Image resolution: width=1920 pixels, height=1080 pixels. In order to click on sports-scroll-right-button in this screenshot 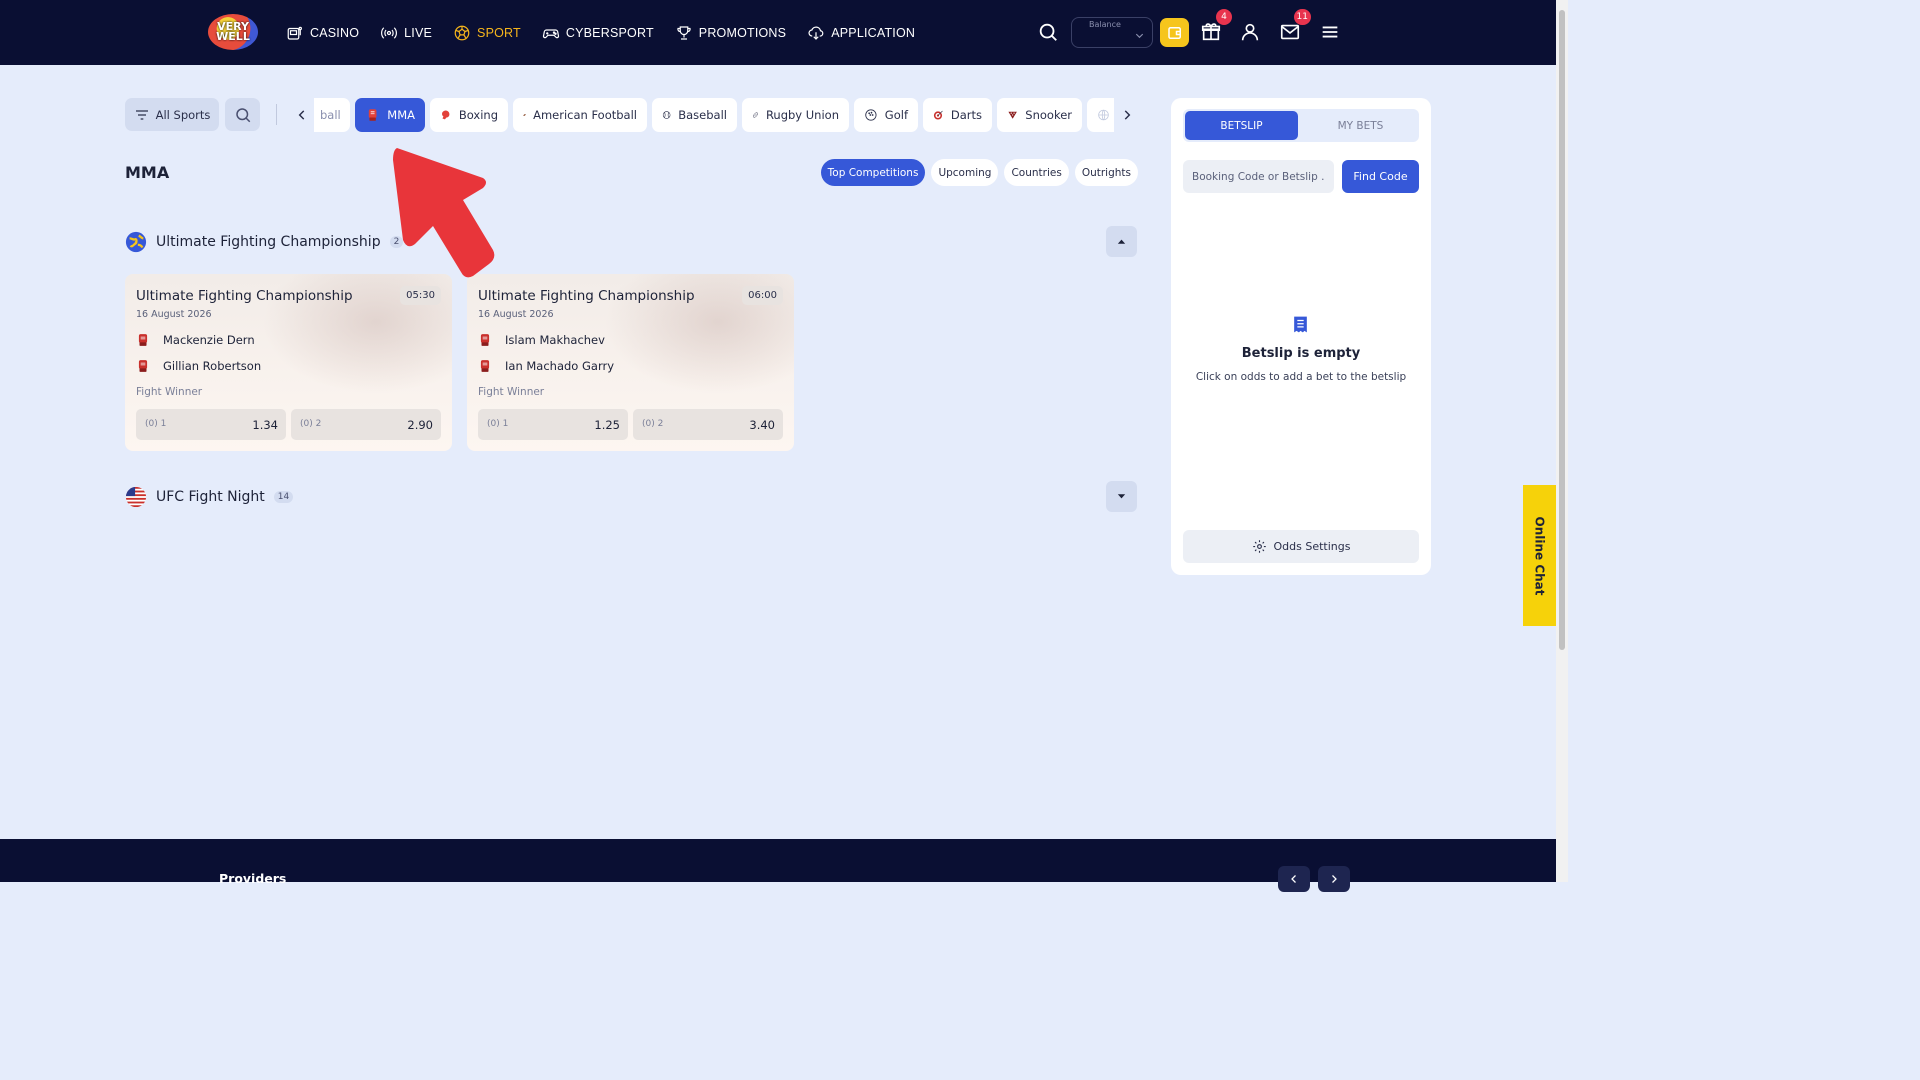, I will do `click(1127, 115)`.